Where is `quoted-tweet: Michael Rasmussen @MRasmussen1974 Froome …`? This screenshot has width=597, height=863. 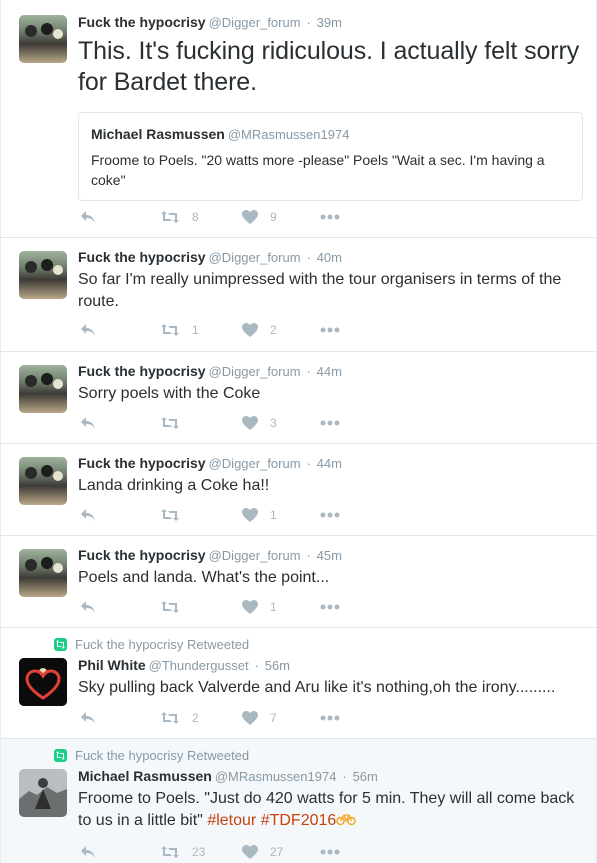
quoted-tweet: Michael Rasmussen @MRasmussen1974 Froome … is located at coordinates (330, 156).